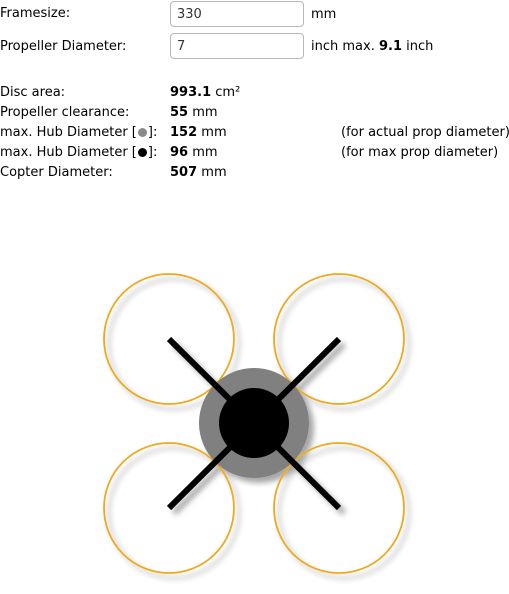 The height and width of the screenshot is (594, 509). I want to click on hub-max-circle, so click(254, 423).